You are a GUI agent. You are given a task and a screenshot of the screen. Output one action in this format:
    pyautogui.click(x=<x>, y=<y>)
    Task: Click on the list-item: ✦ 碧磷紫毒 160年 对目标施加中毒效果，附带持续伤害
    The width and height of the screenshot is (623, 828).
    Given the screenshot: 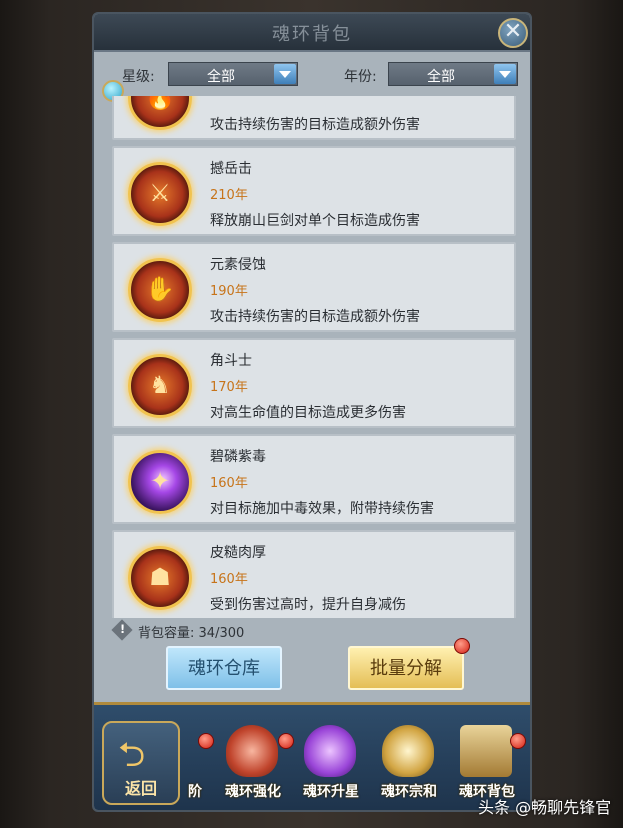 What is the action you would take?
    pyautogui.click(x=314, y=479)
    